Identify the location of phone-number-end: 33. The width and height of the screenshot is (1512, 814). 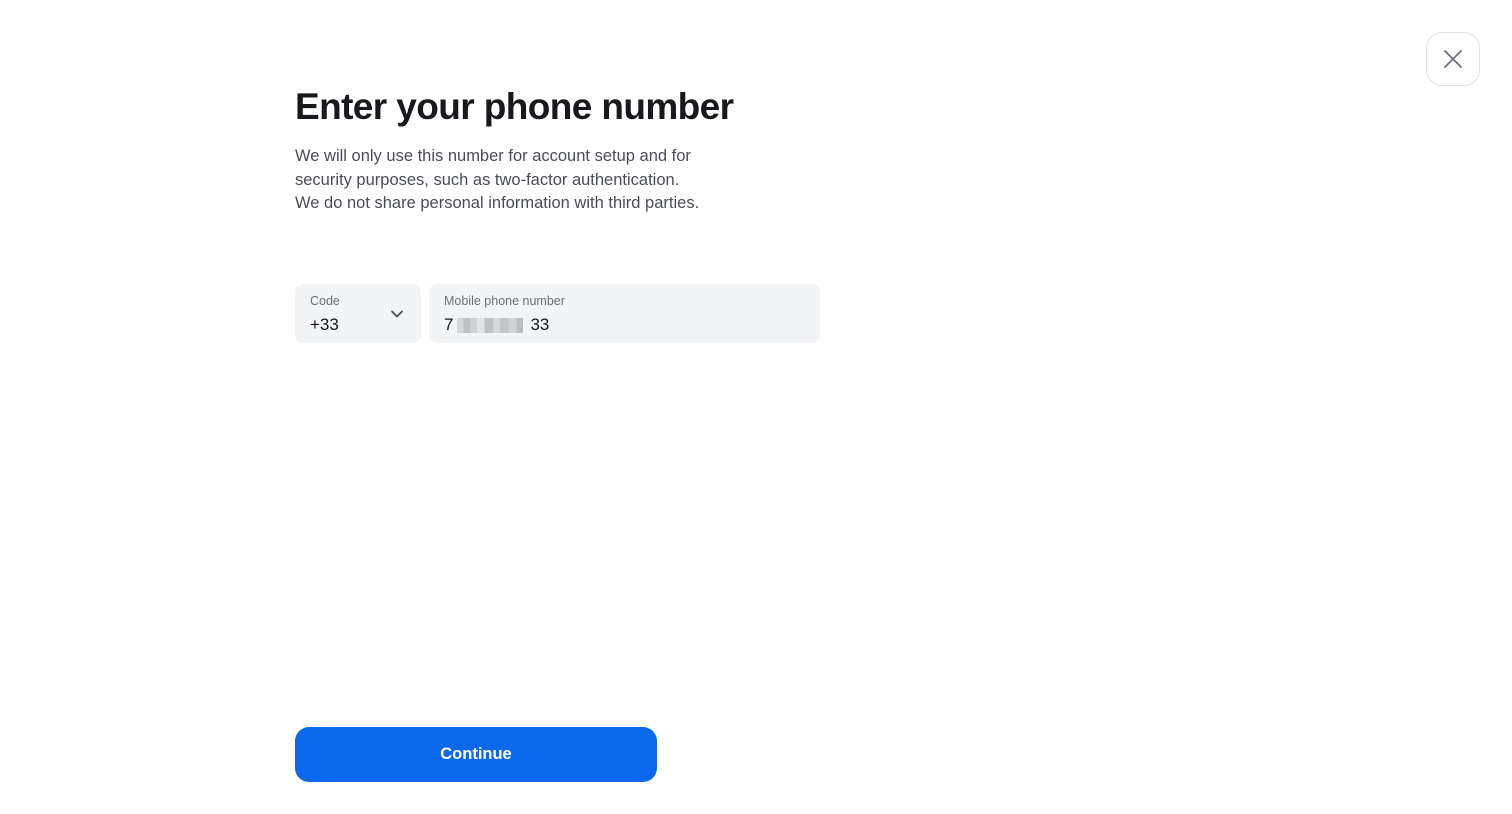
(540, 324).